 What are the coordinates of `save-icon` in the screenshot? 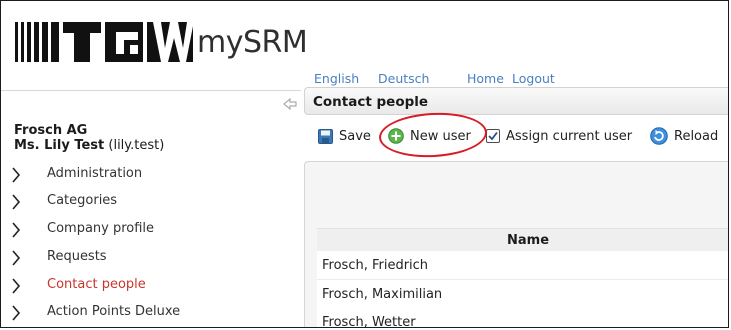 It's located at (325, 136).